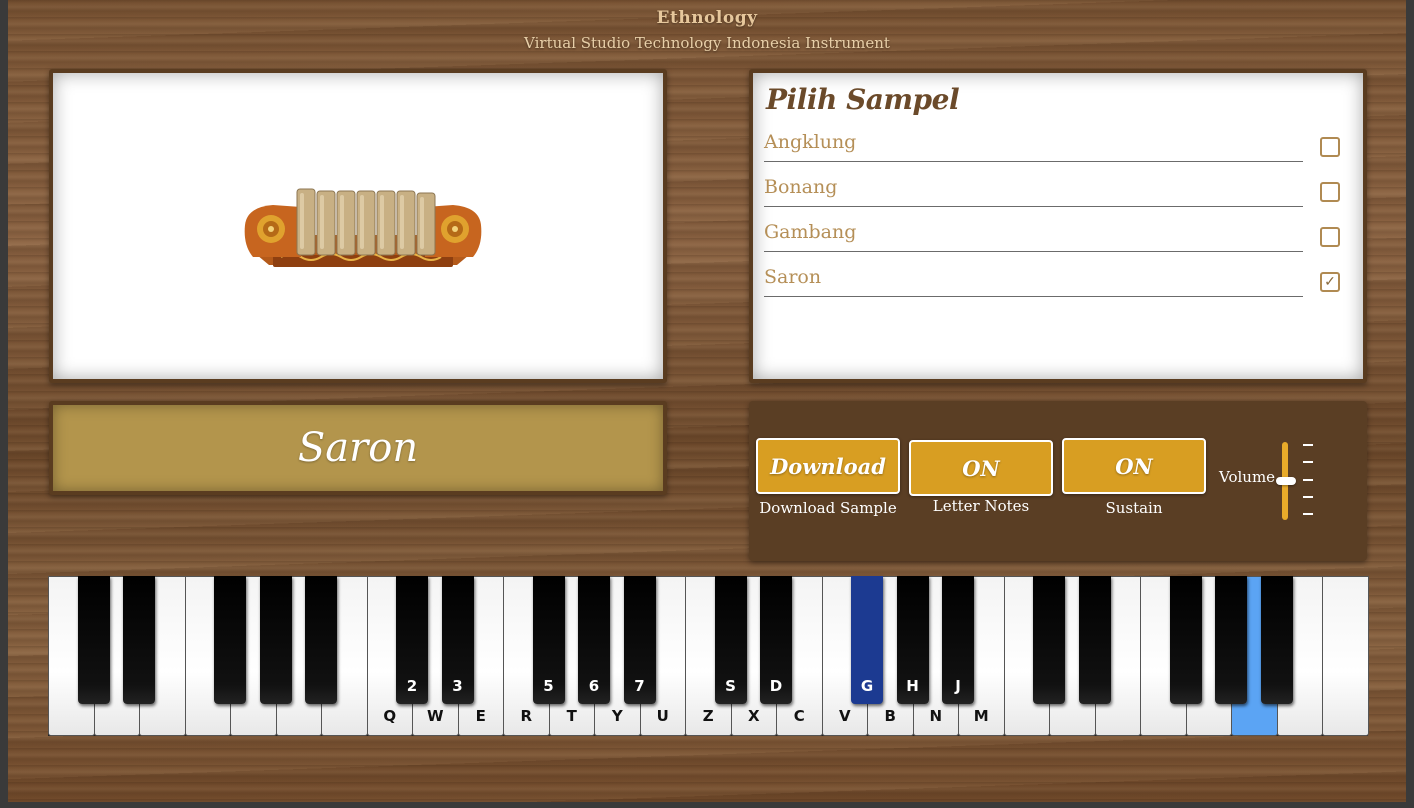 Image resolution: width=1414 pixels, height=808 pixels. What do you see at coordinates (548, 686) in the screenshot?
I see `key-label: 5` at bounding box center [548, 686].